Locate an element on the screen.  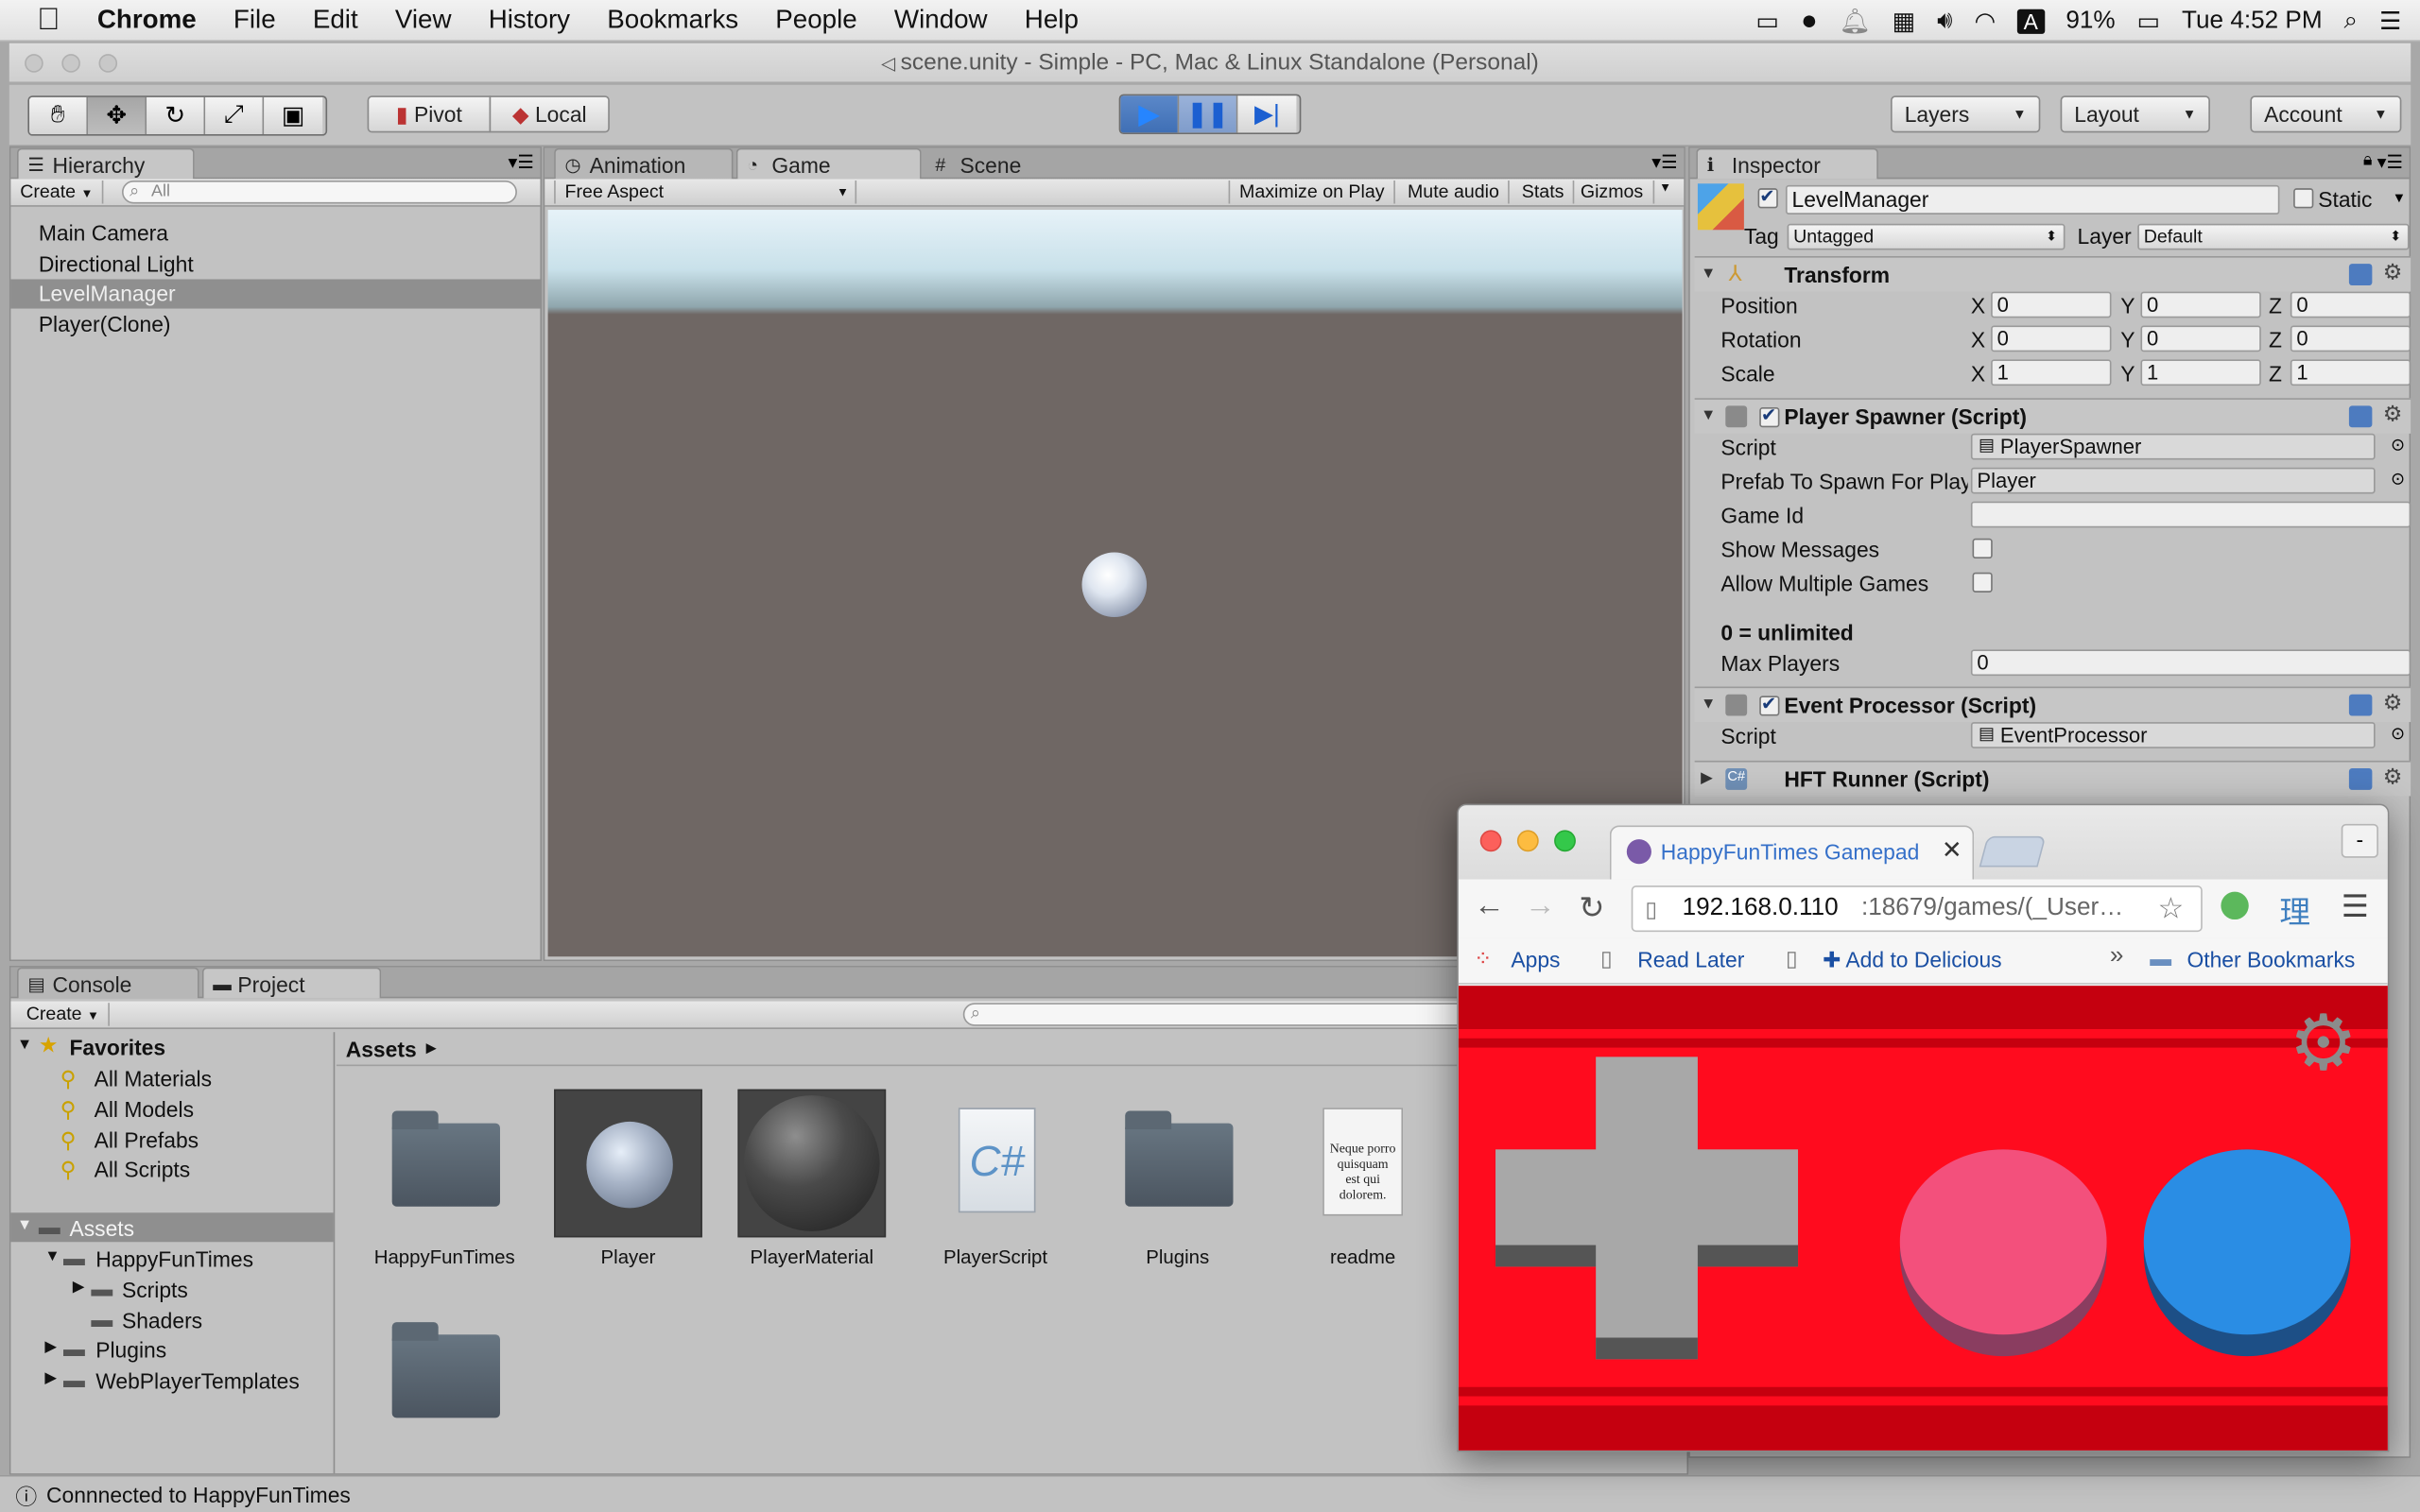
breadcrumb-assets: Assets is located at coordinates (382, 1049).